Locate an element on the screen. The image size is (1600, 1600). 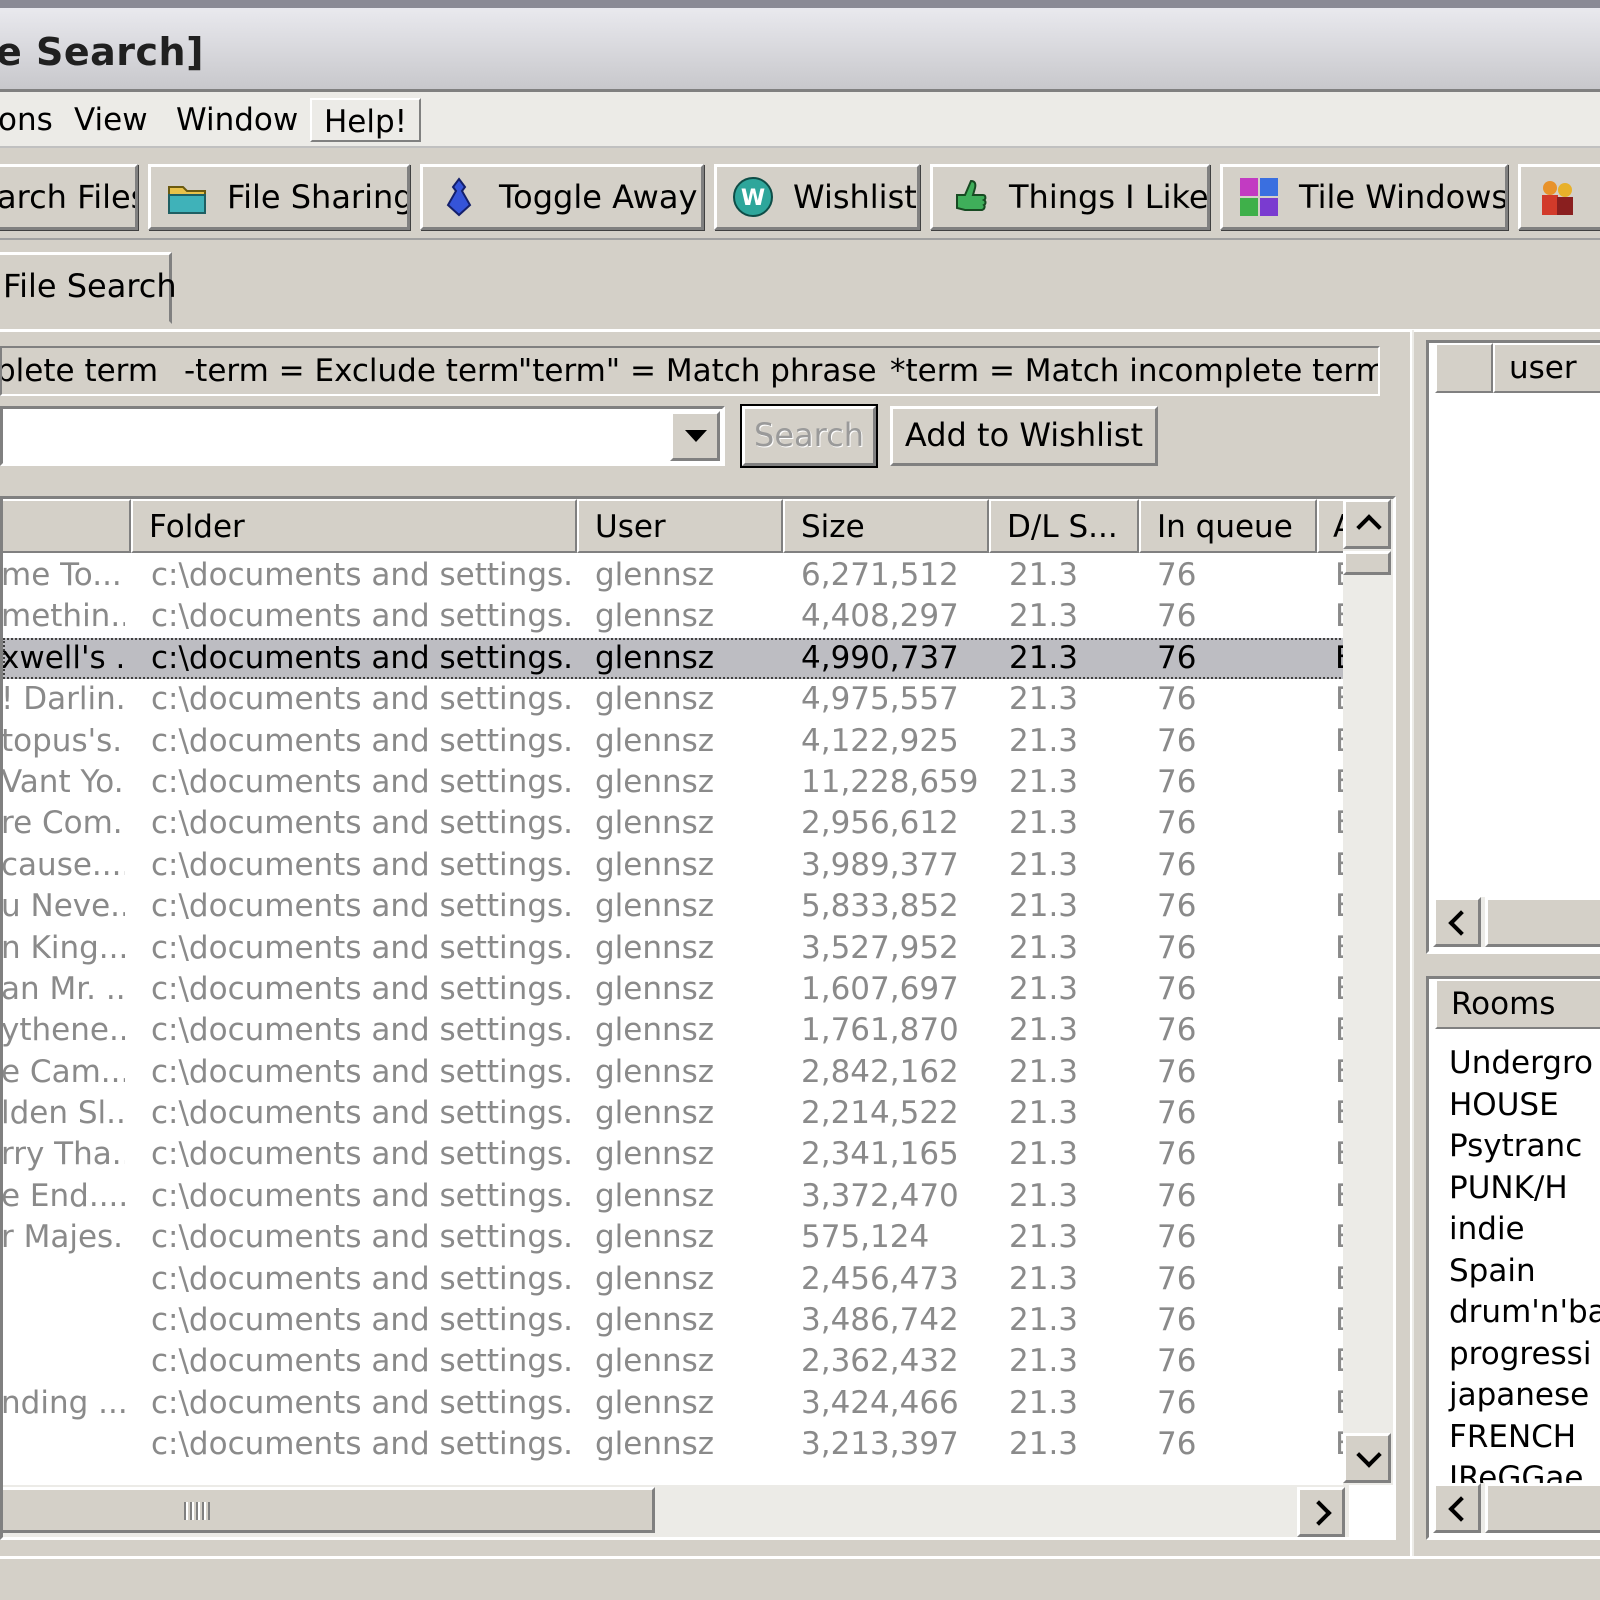
user-column-name: user is located at coordinates (1546, 368).